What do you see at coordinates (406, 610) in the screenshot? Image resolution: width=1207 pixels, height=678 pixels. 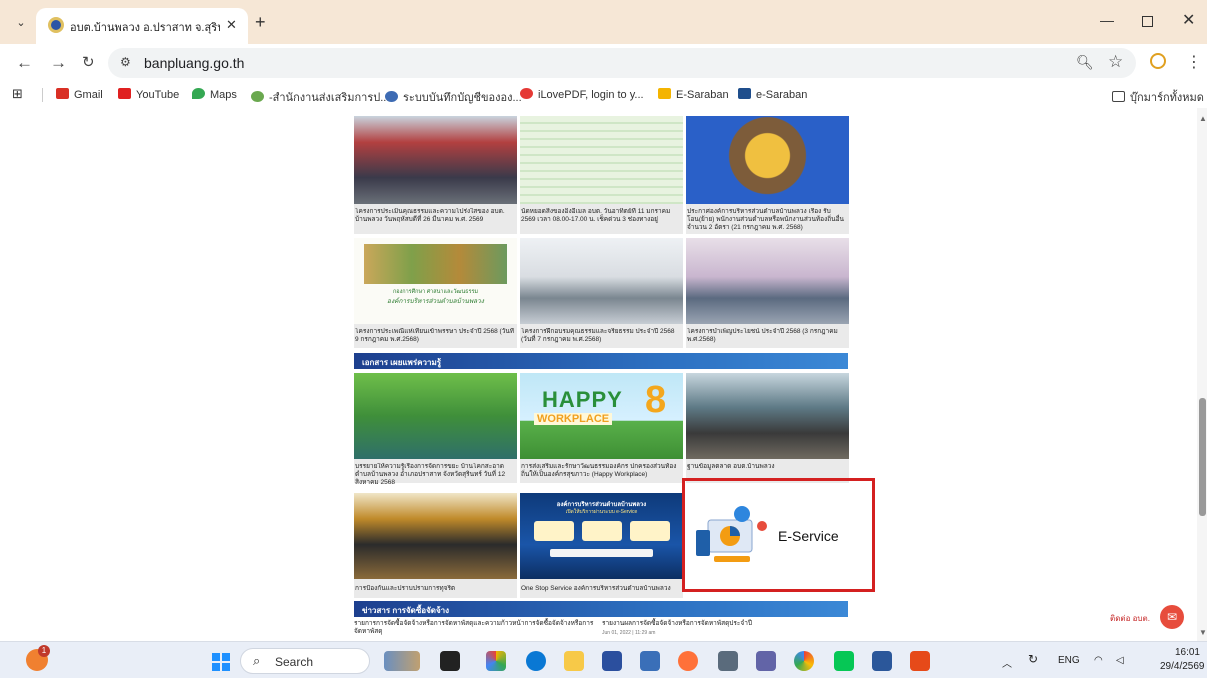 I see `section-title: ข่าวสาร การจัดซื้อจัดจ้าง` at bounding box center [406, 610].